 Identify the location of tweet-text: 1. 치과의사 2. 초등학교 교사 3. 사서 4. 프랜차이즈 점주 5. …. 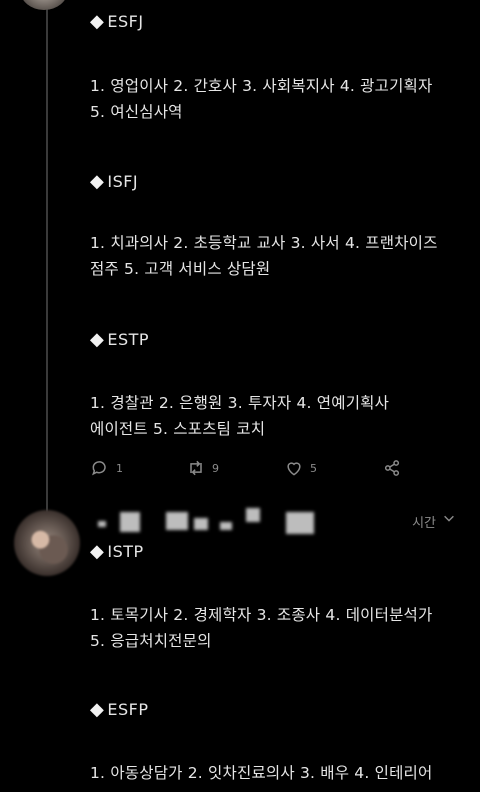
(279, 256).